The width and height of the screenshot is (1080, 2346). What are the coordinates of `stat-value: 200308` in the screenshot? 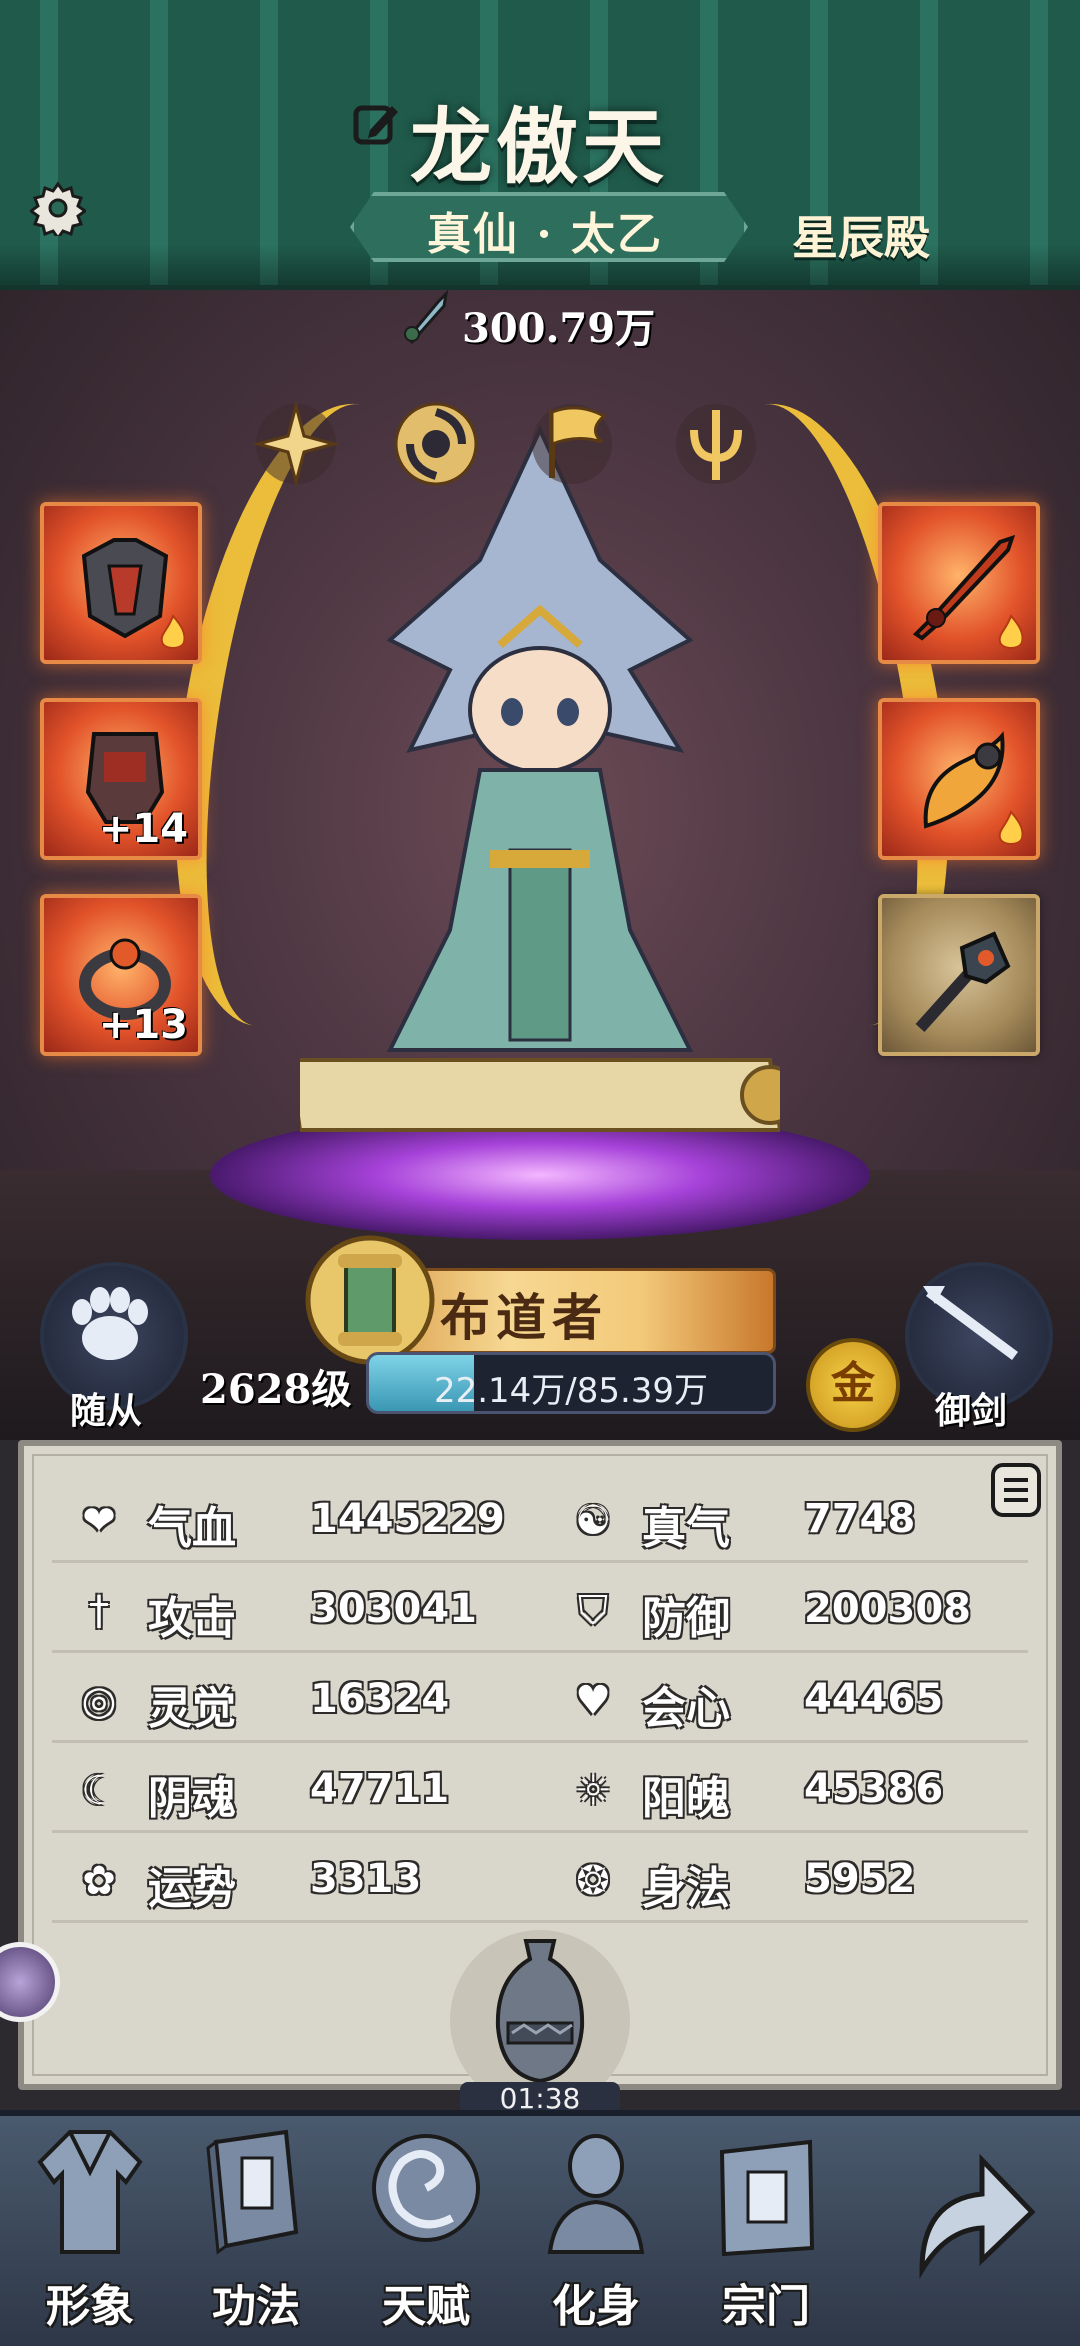 It's located at (887, 1609).